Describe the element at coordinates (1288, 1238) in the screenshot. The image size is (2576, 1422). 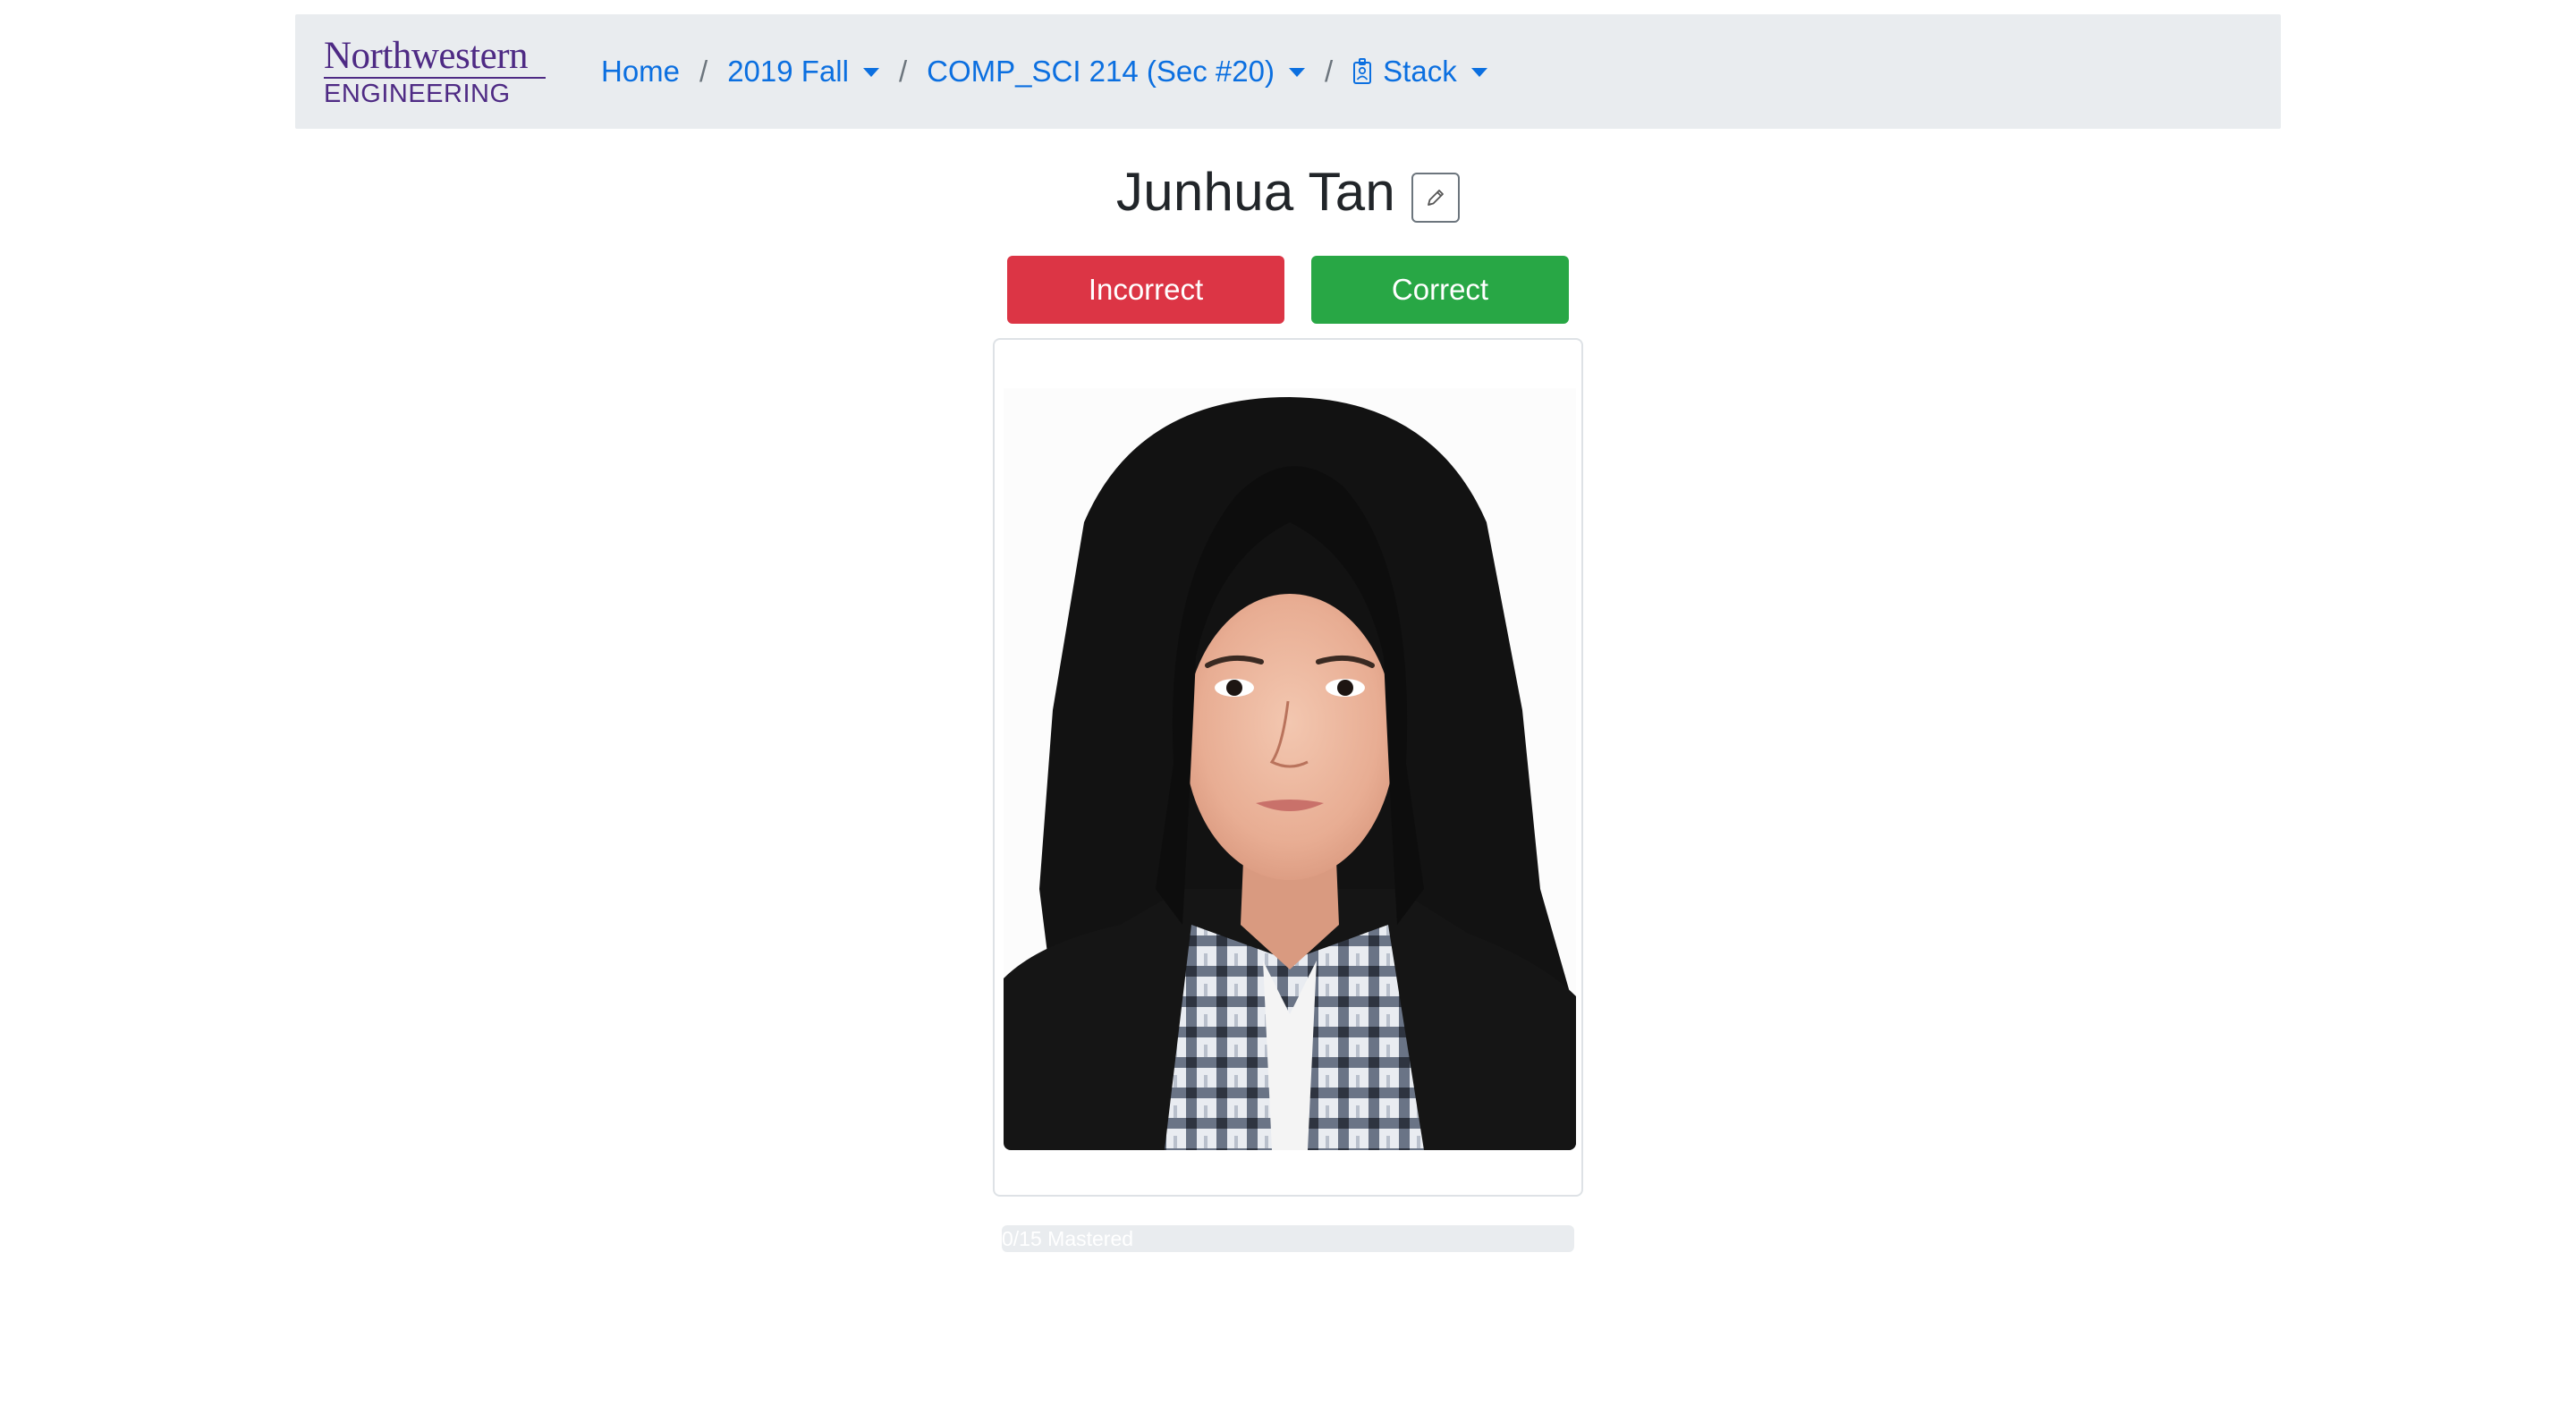
I see `mastery-progress-bar: 0/15 Mastered` at that location.